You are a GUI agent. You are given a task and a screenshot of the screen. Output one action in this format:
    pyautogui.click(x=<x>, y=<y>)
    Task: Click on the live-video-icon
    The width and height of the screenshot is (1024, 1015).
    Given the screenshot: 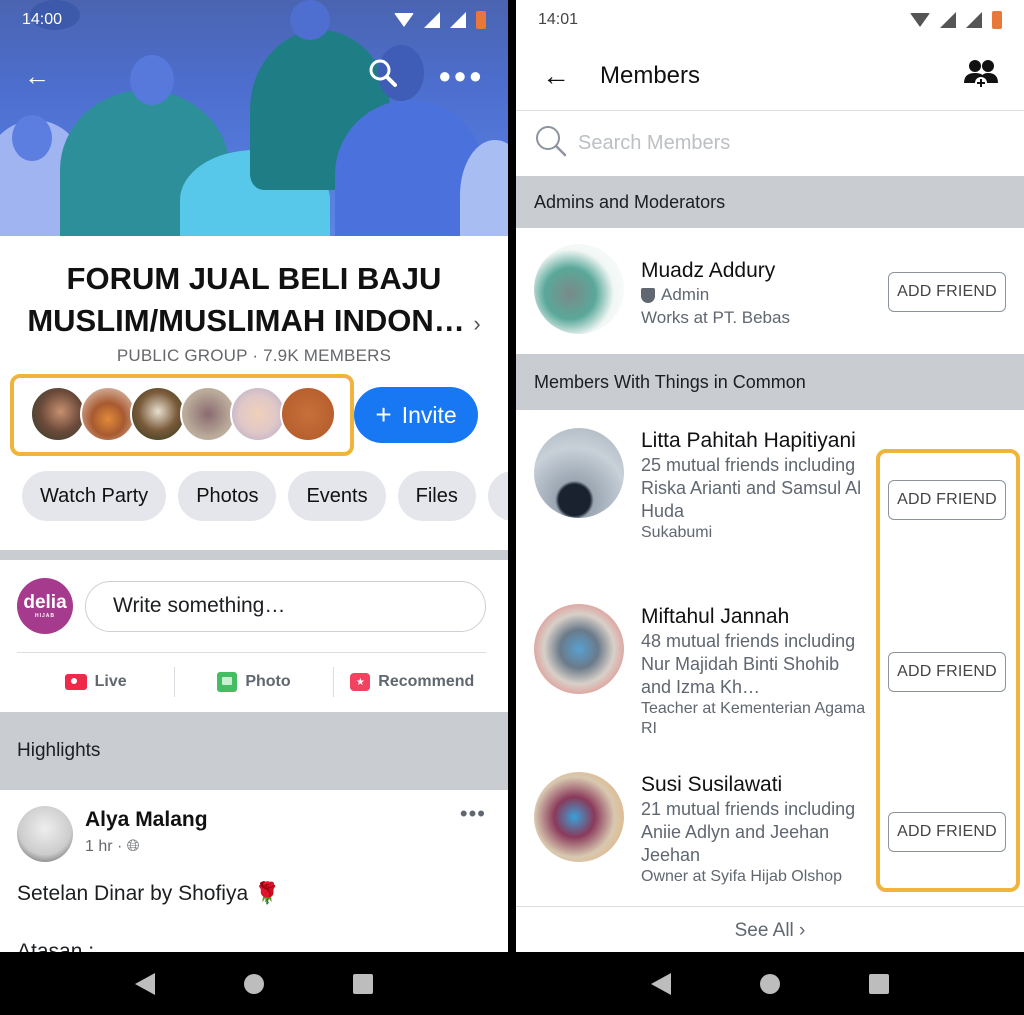 What is the action you would take?
    pyautogui.click(x=75, y=682)
    